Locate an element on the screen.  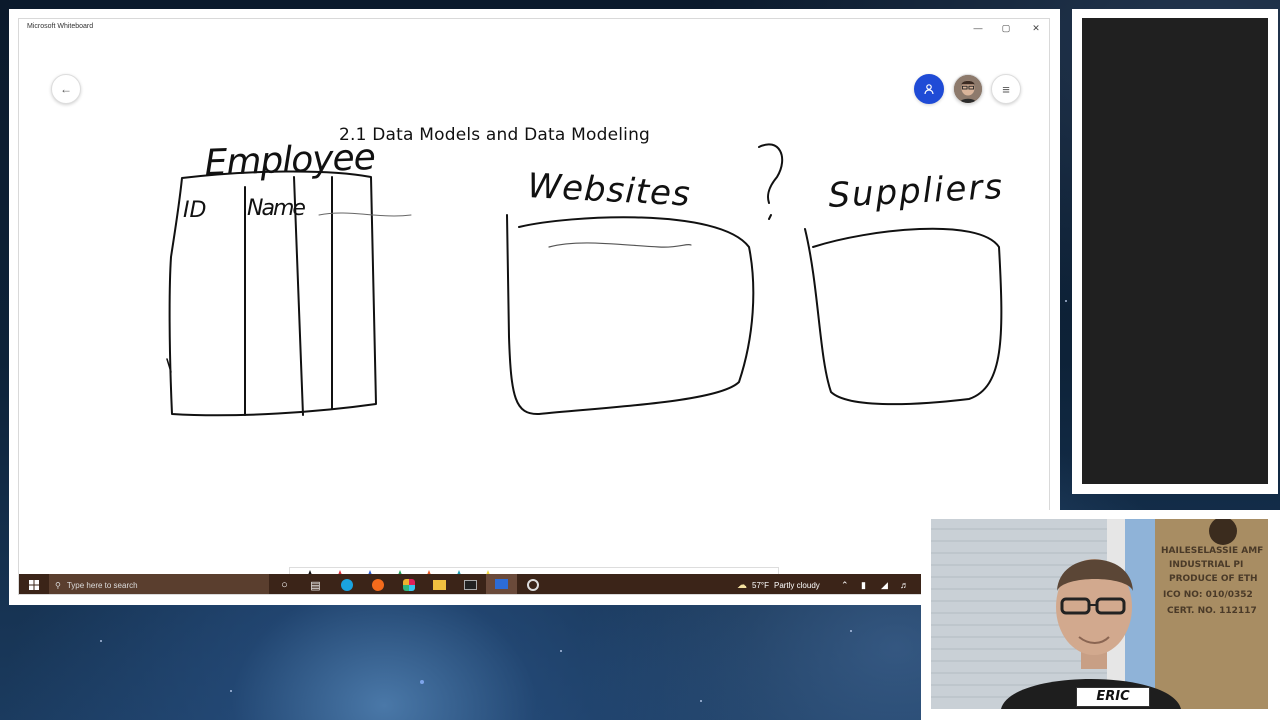
search-icon: ⚲ is located at coordinates (58, 585).